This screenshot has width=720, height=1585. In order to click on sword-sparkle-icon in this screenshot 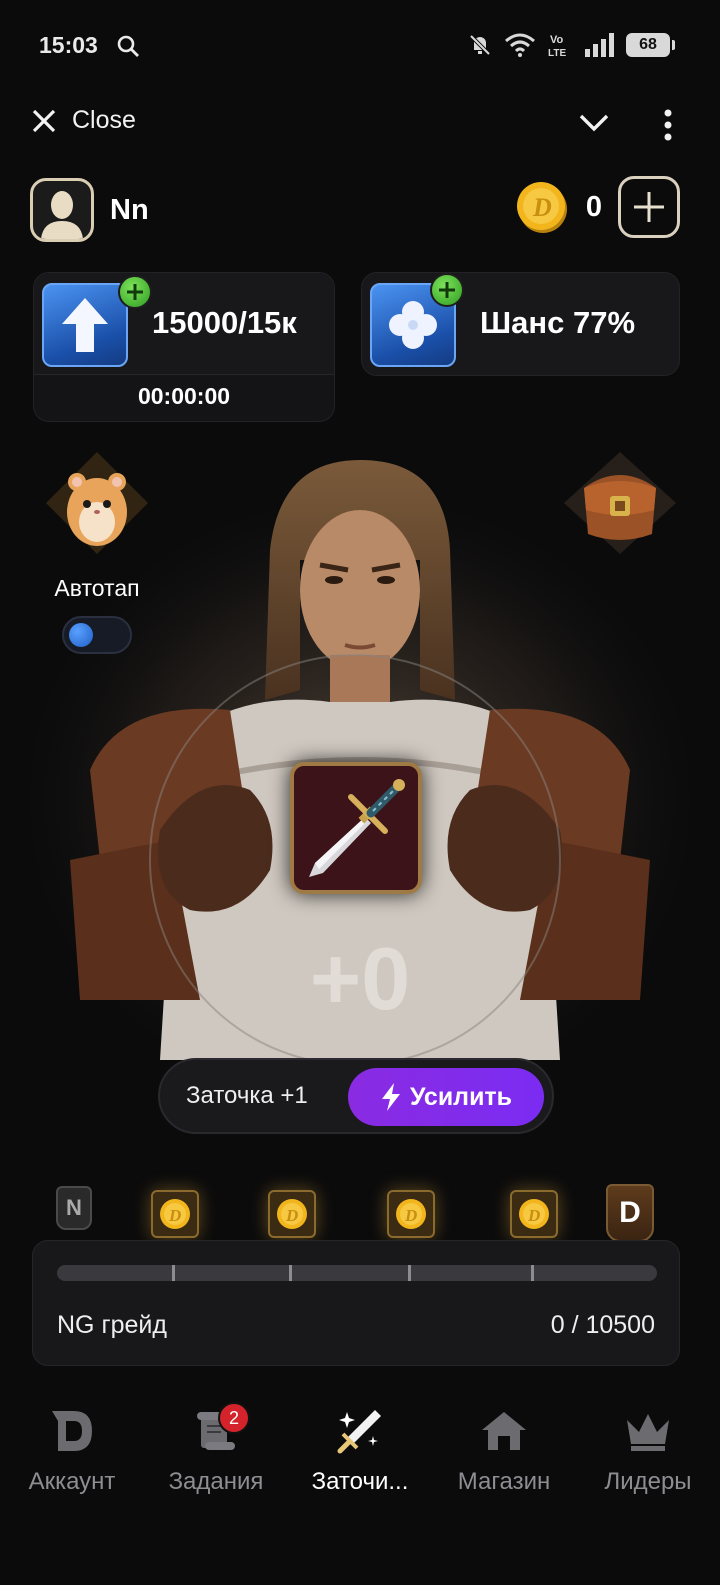, I will do `click(359, 1432)`.